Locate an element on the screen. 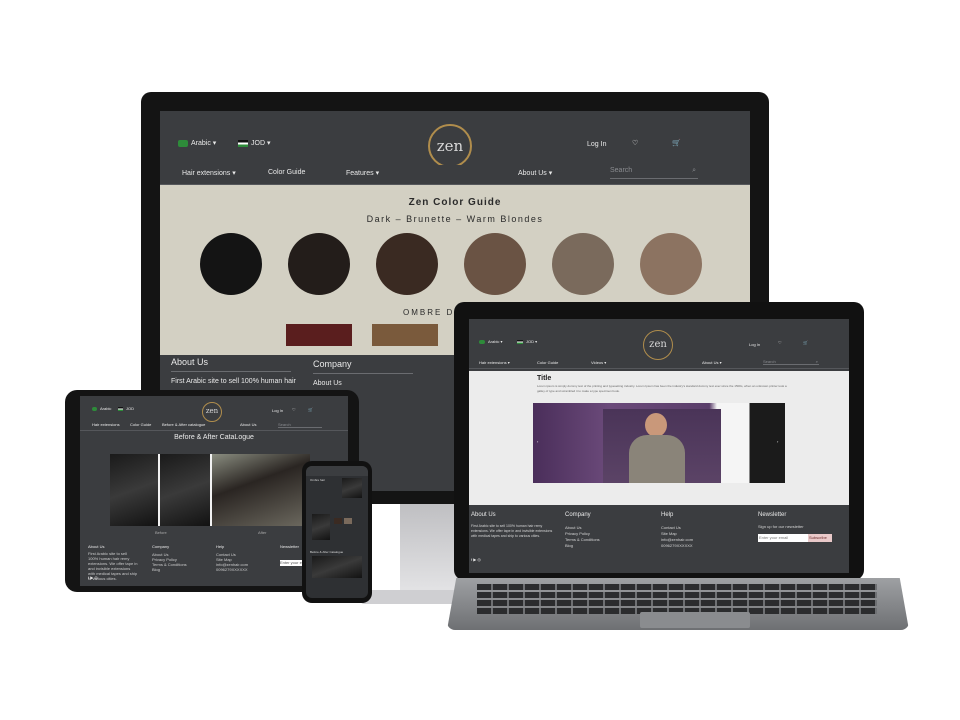 This screenshot has height=720, width=960. zen-logo: zen is located at coordinates (450, 146).